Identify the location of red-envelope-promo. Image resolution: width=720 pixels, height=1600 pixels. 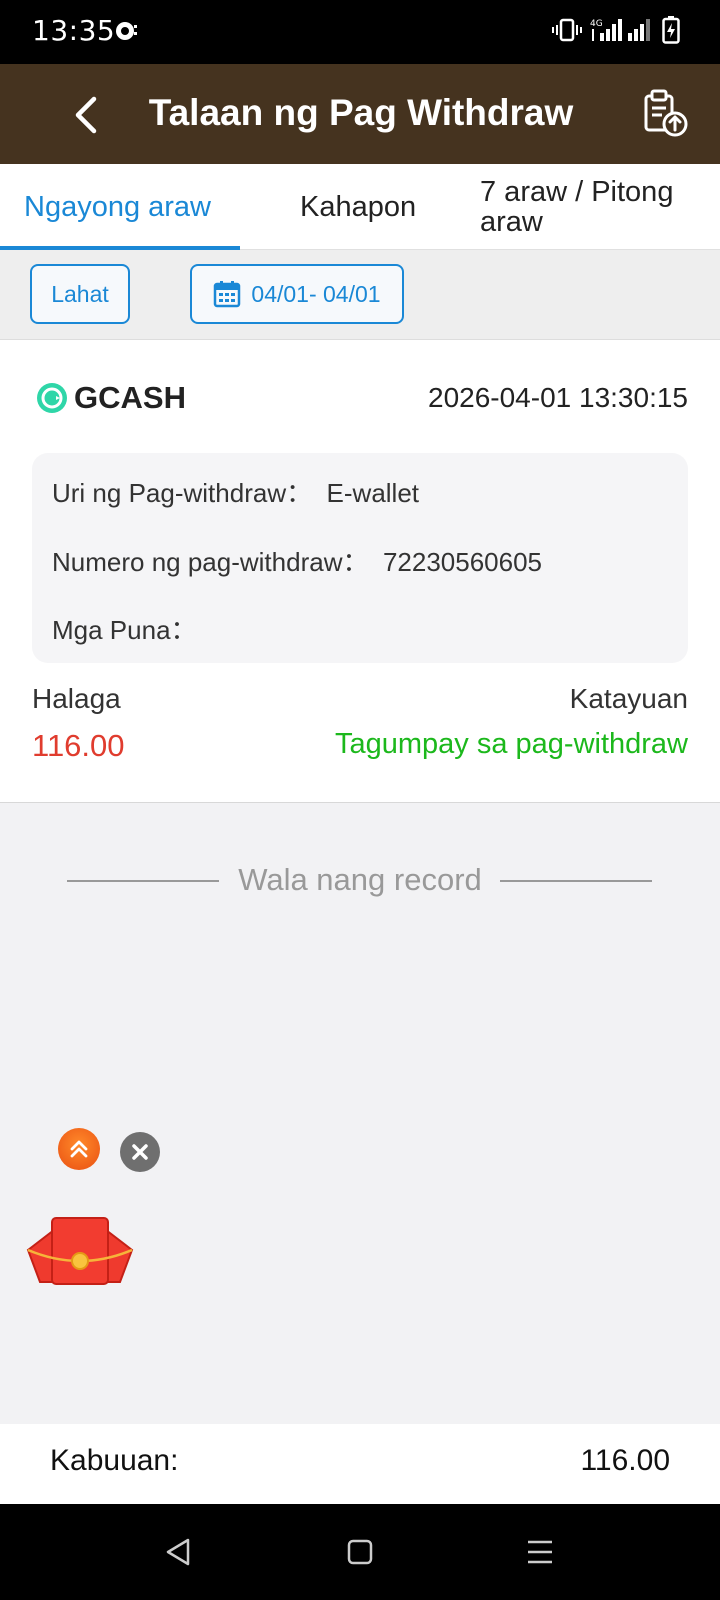
(80, 1258).